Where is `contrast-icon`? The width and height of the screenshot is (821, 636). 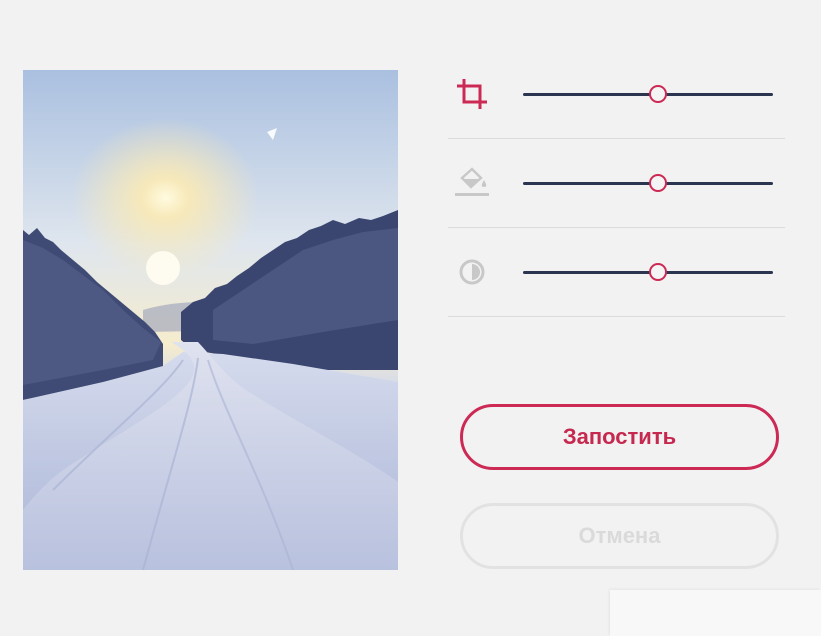
contrast-icon is located at coordinates (472, 272).